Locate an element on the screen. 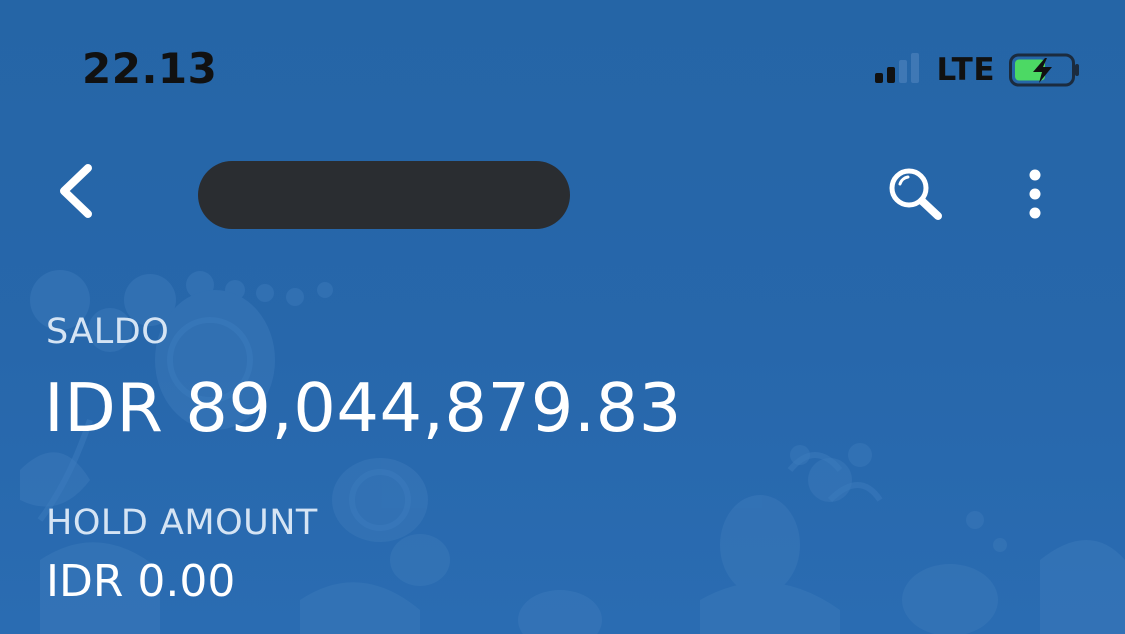  status-indicators: LTE is located at coordinates (977, 70).